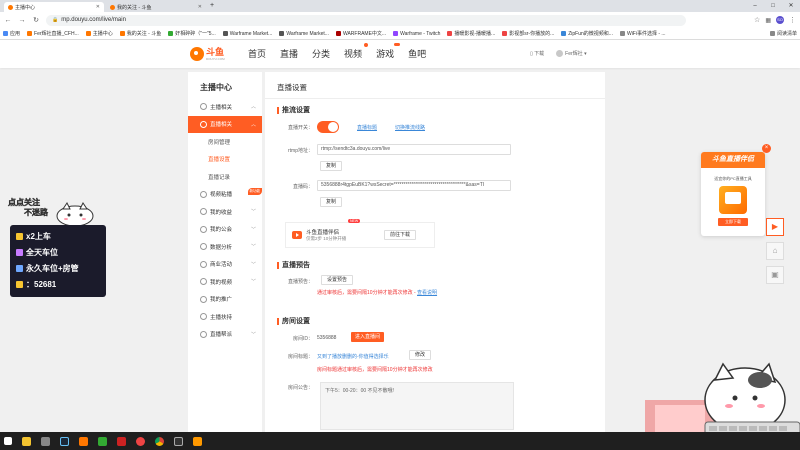 The image size is (800, 450). Describe the element at coordinates (225, 282) in the screenshot. I see `sidebar-item-my-video: 我的视频 ﹀` at that location.